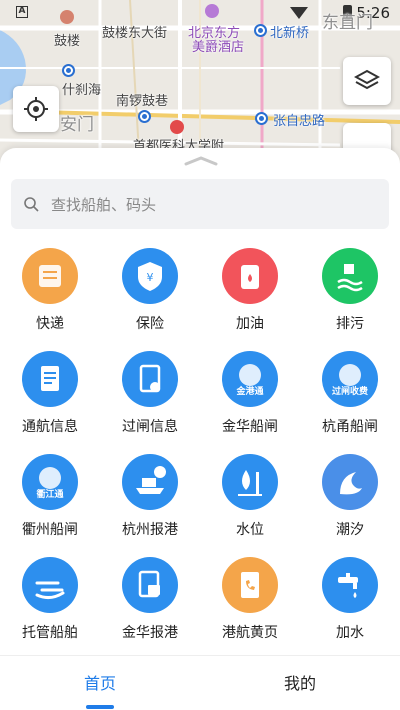 The height and width of the screenshot is (710, 400). Describe the element at coordinates (50, 530) in the screenshot. I see `service-label: 衢州船闸` at that location.